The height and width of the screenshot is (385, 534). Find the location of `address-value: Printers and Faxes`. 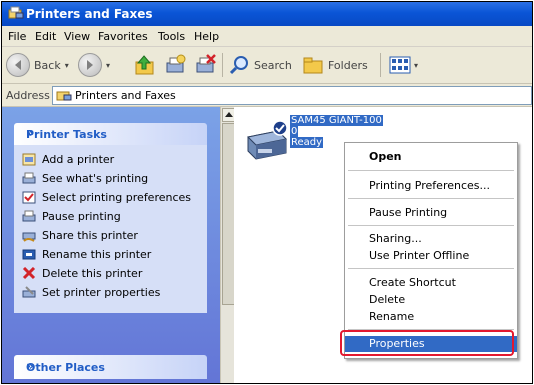

address-value: Printers and Faxes is located at coordinates (125, 95).